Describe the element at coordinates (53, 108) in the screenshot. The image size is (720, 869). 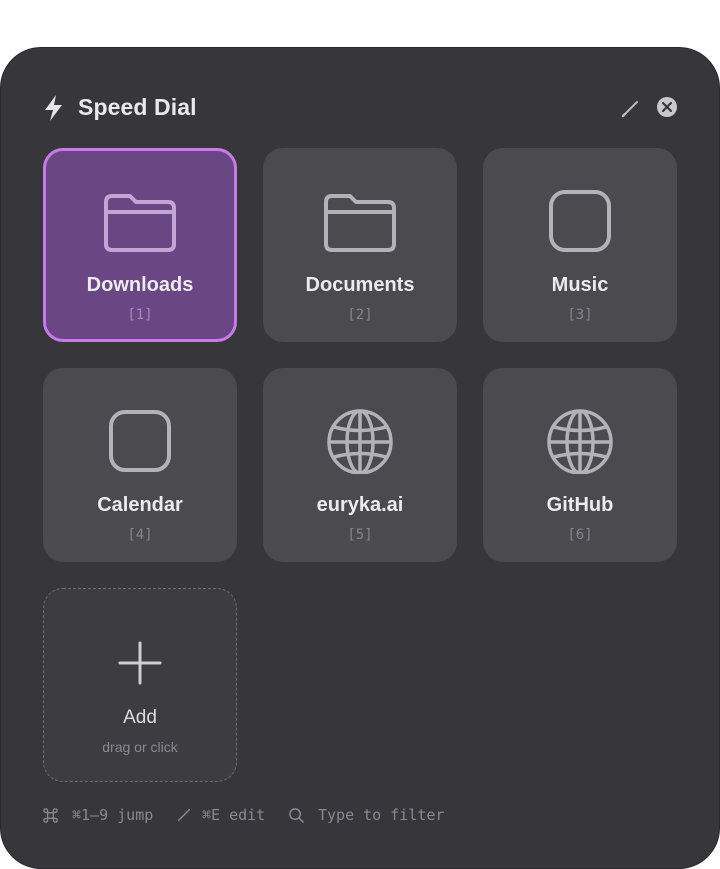
I see `lightning-bolt-icon` at that location.